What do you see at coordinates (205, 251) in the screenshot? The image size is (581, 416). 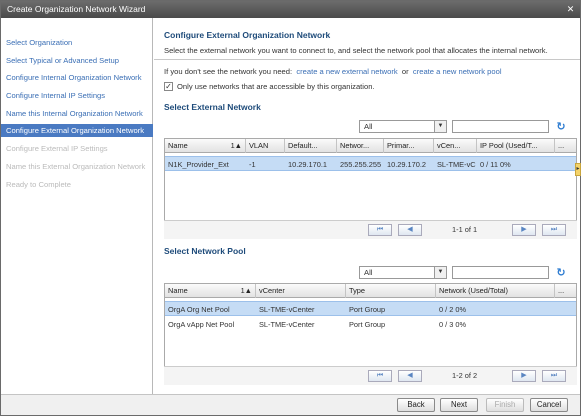 I see `network-pool-heading: Select Network Pool` at bounding box center [205, 251].